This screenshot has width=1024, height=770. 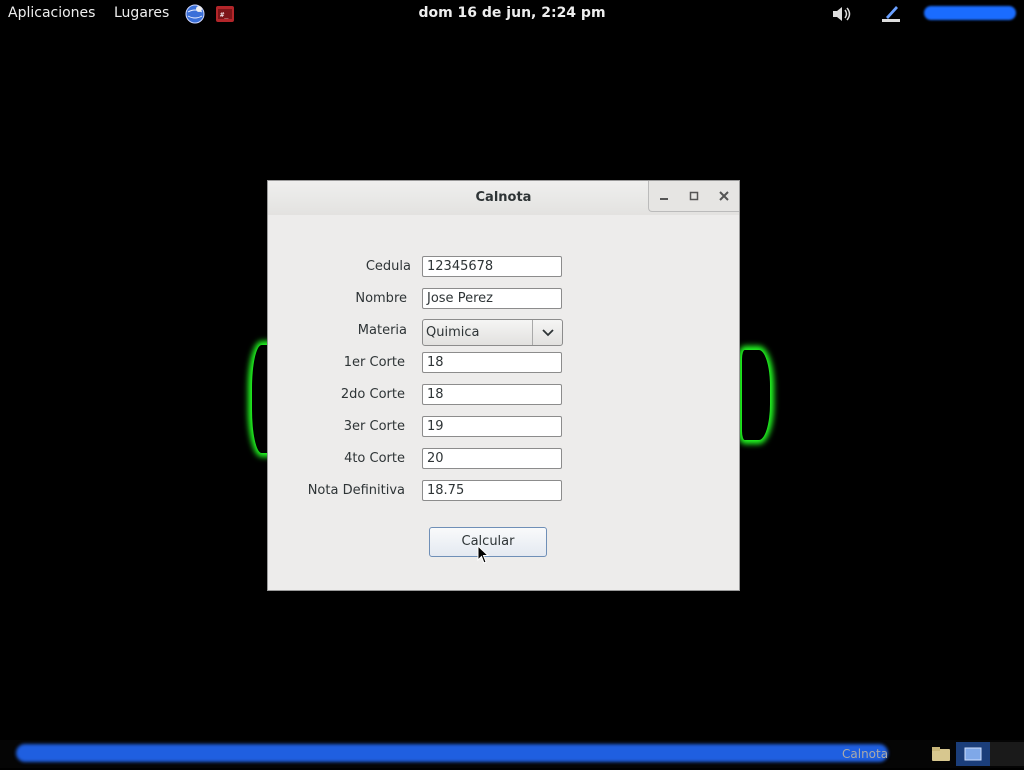 What do you see at coordinates (492, 298) in the screenshot?
I see `nombre-field: Jose Perez` at bounding box center [492, 298].